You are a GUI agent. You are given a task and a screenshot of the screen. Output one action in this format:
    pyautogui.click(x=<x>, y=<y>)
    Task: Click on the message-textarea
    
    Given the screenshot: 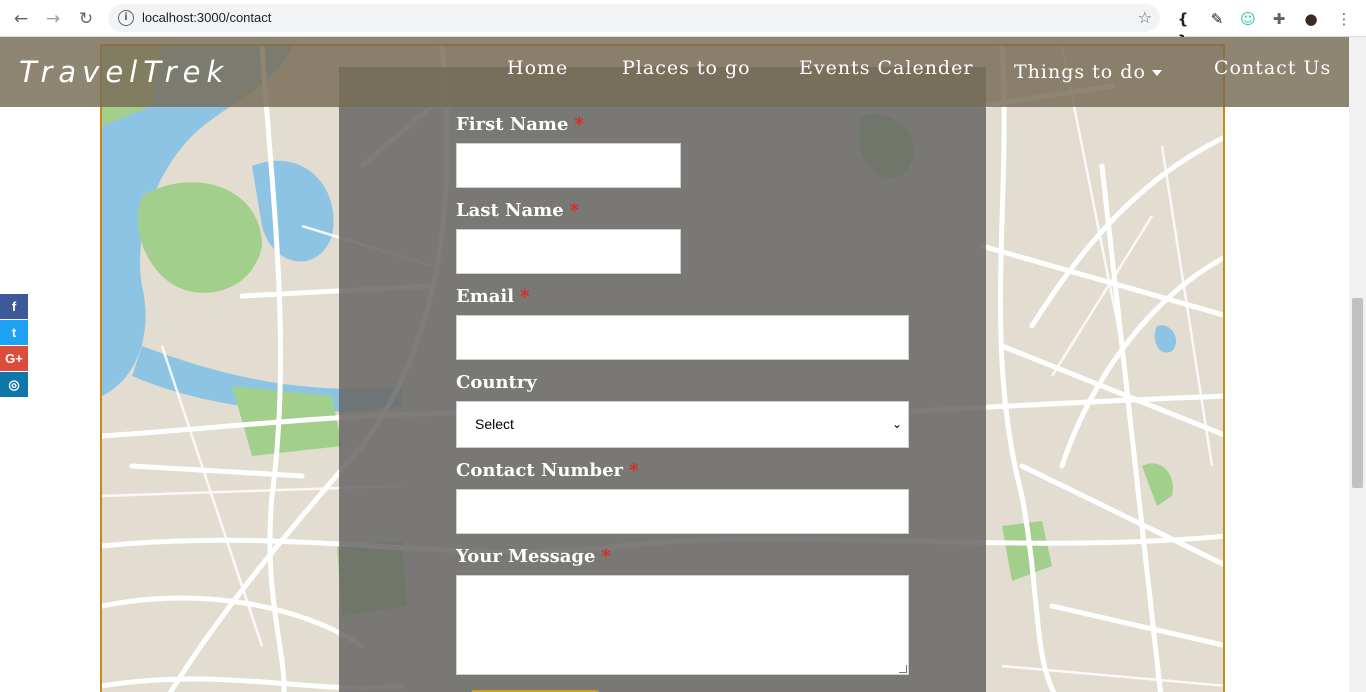 What is the action you would take?
    pyautogui.click(x=682, y=625)
    